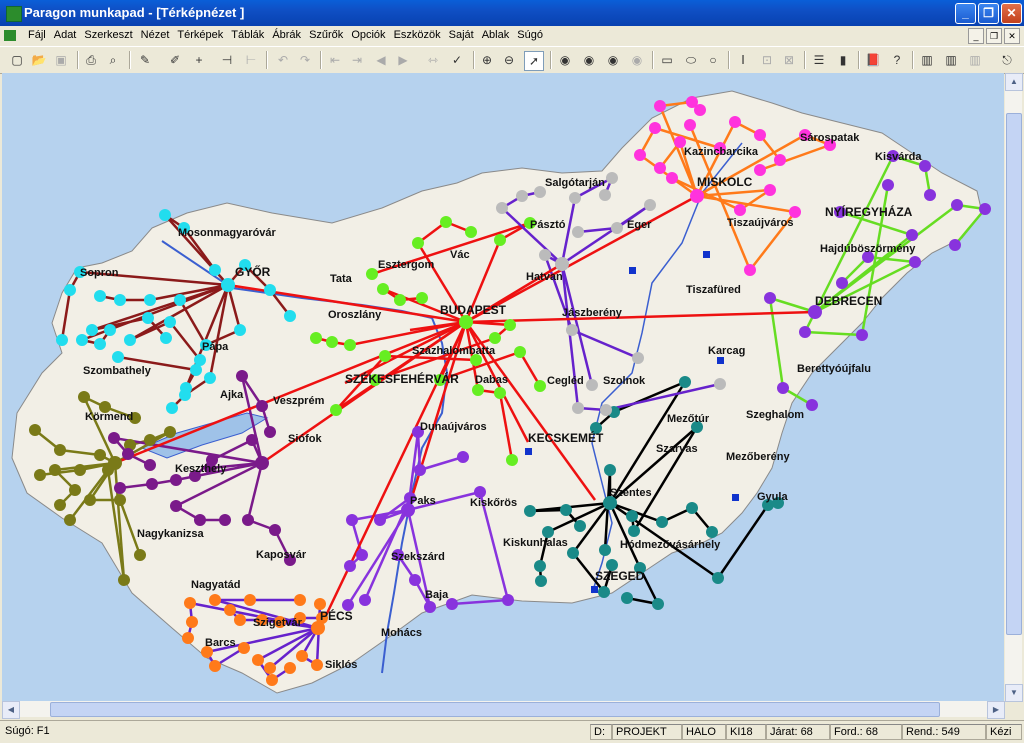 The height and width of the screenshot is (743, 1024). I want to click on ellipse-select-icon: ⬭, so click(691, 60).